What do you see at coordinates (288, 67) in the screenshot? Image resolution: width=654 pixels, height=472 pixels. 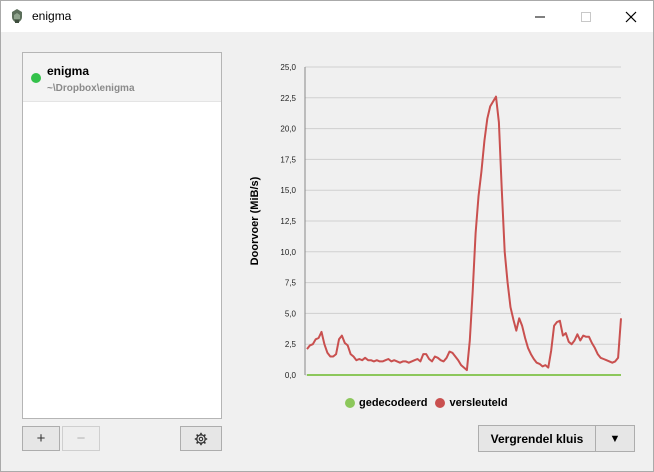 I see `chart-y-tick-label: 25,0` at bounding box center [288, 67].